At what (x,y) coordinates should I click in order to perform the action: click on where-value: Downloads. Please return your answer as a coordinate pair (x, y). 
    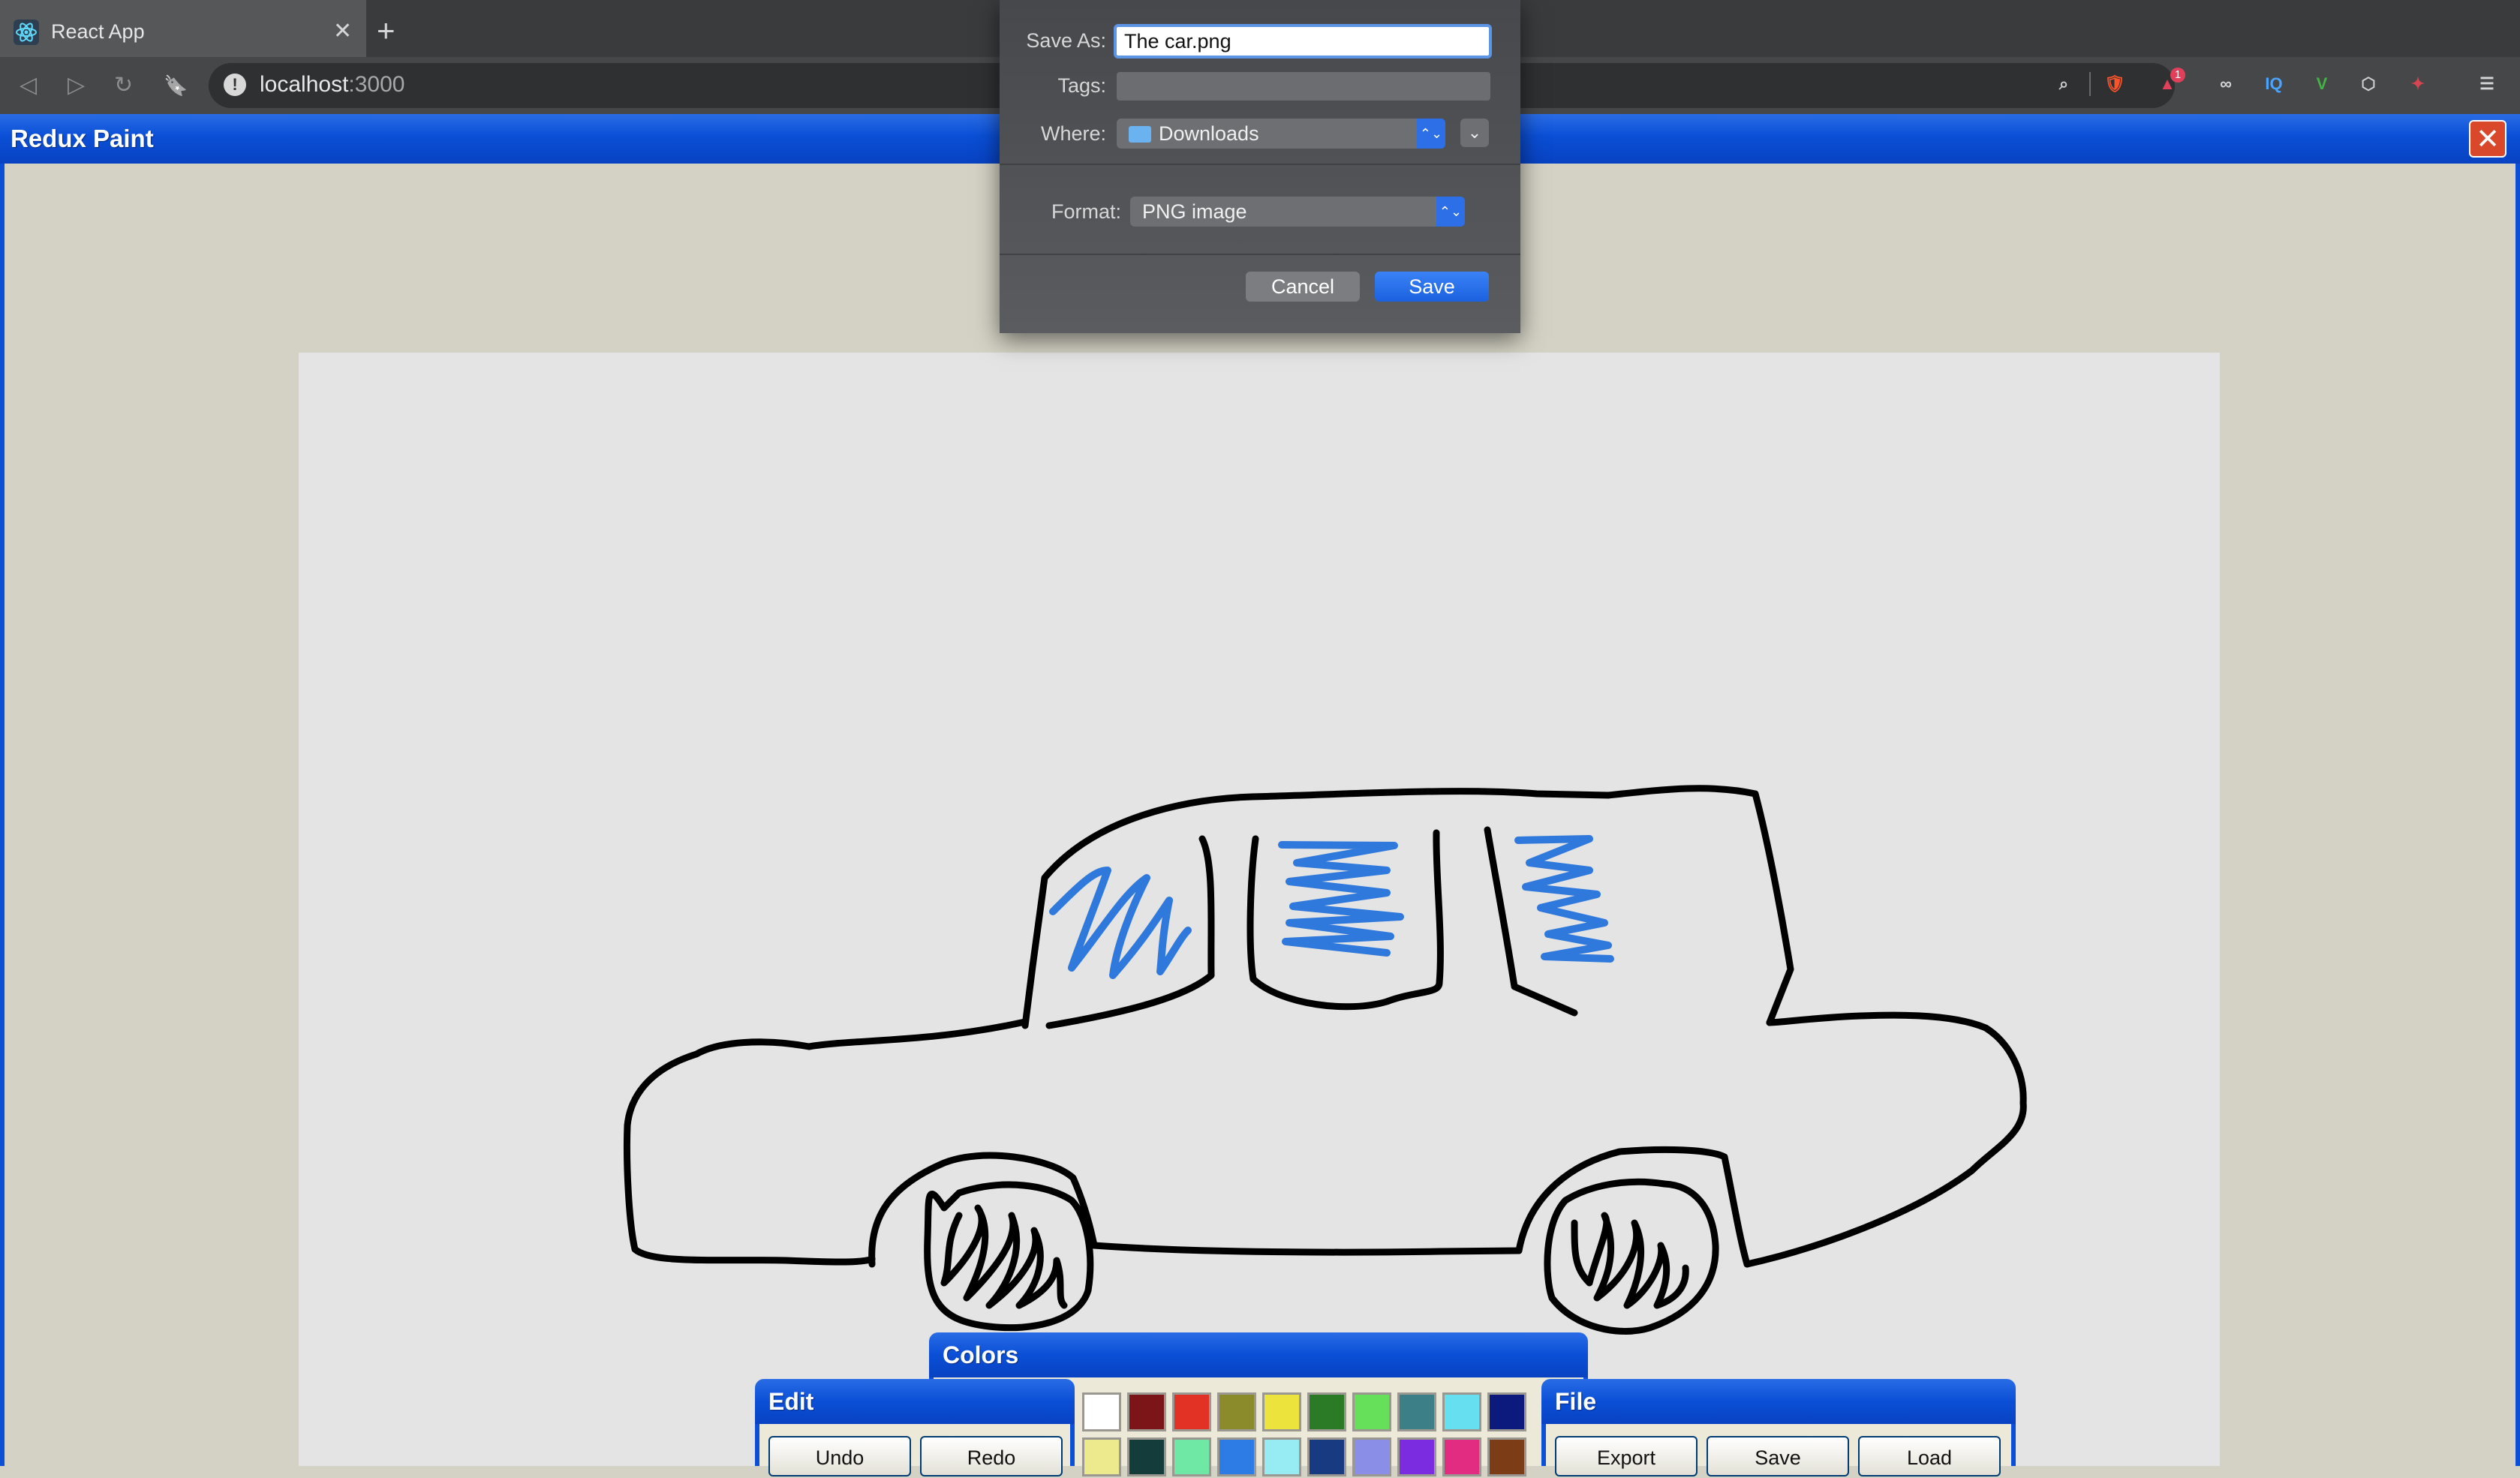
    Looking at the image, I should click on (1209, 133).